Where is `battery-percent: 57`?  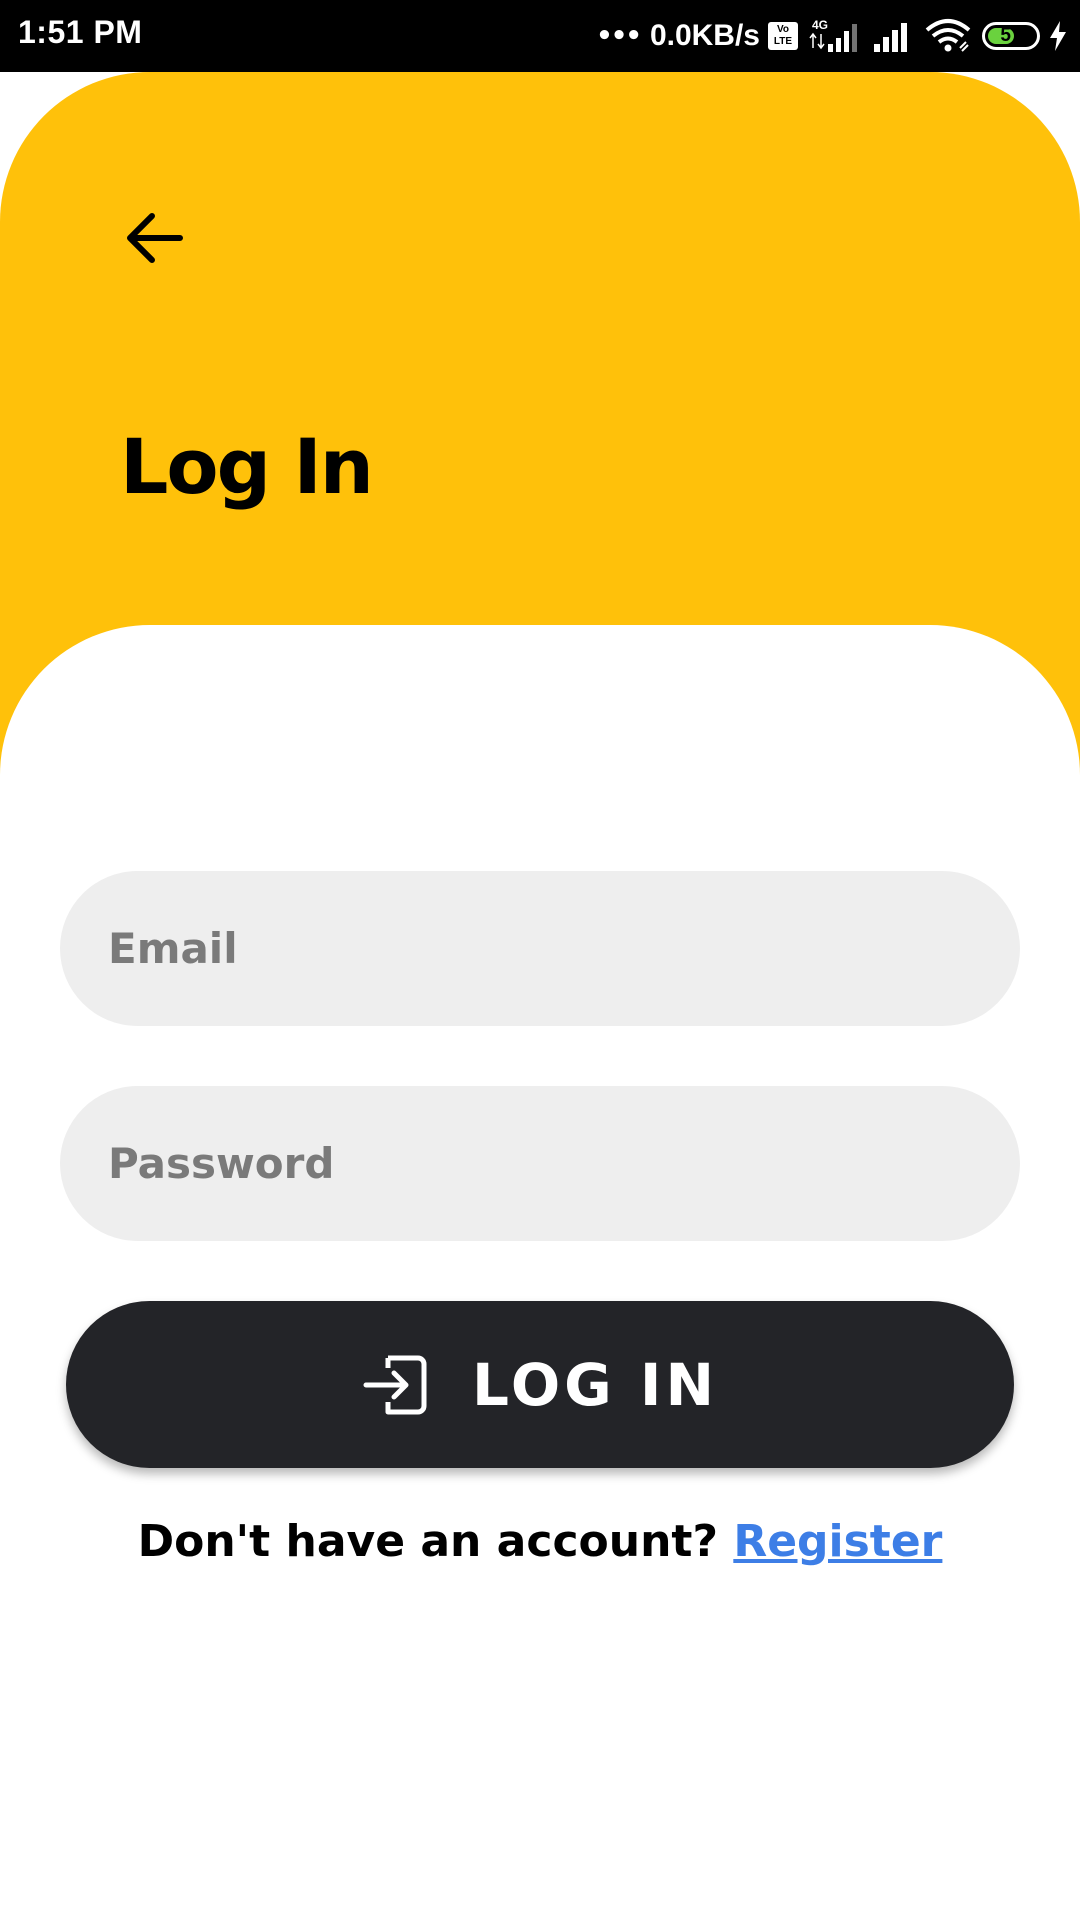
battery-percent: 57 is located at coordinates (1011, 35).